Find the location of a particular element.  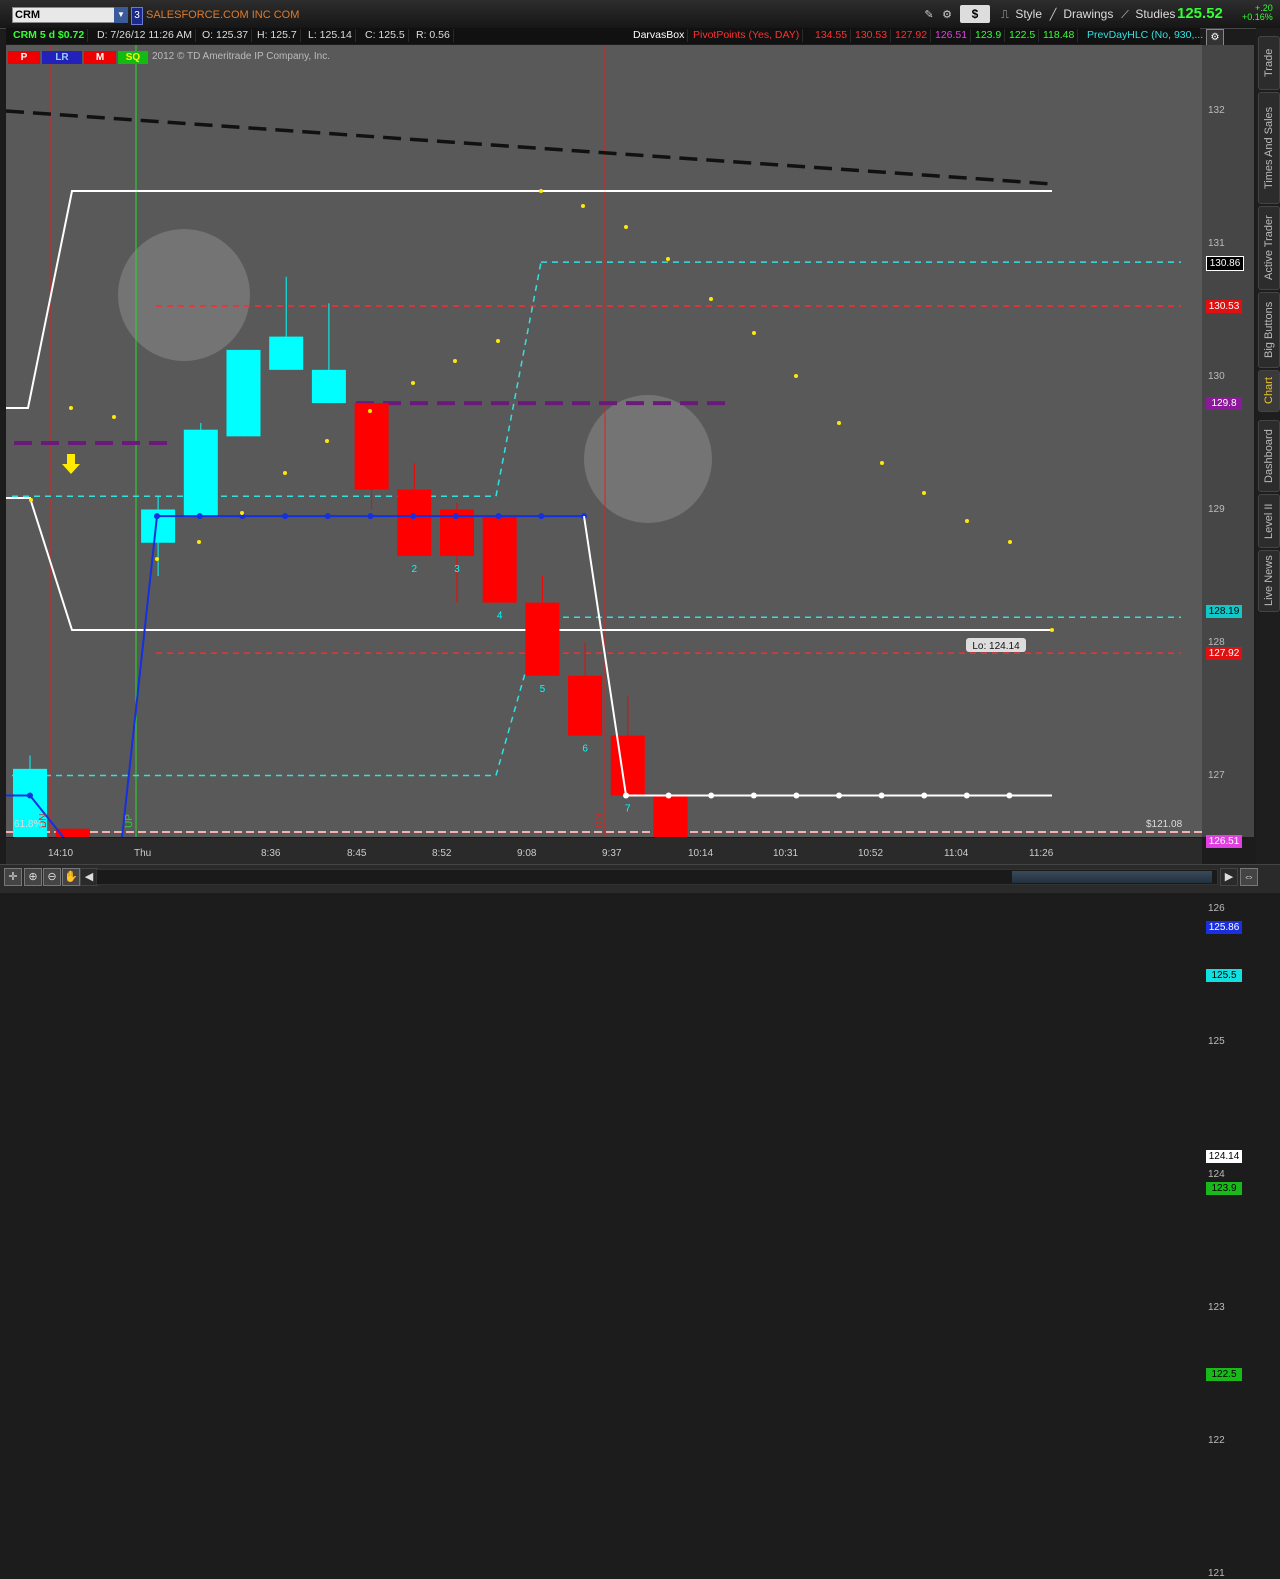

pivot-s2: 122.5 is located at coordinates (1023, 35).